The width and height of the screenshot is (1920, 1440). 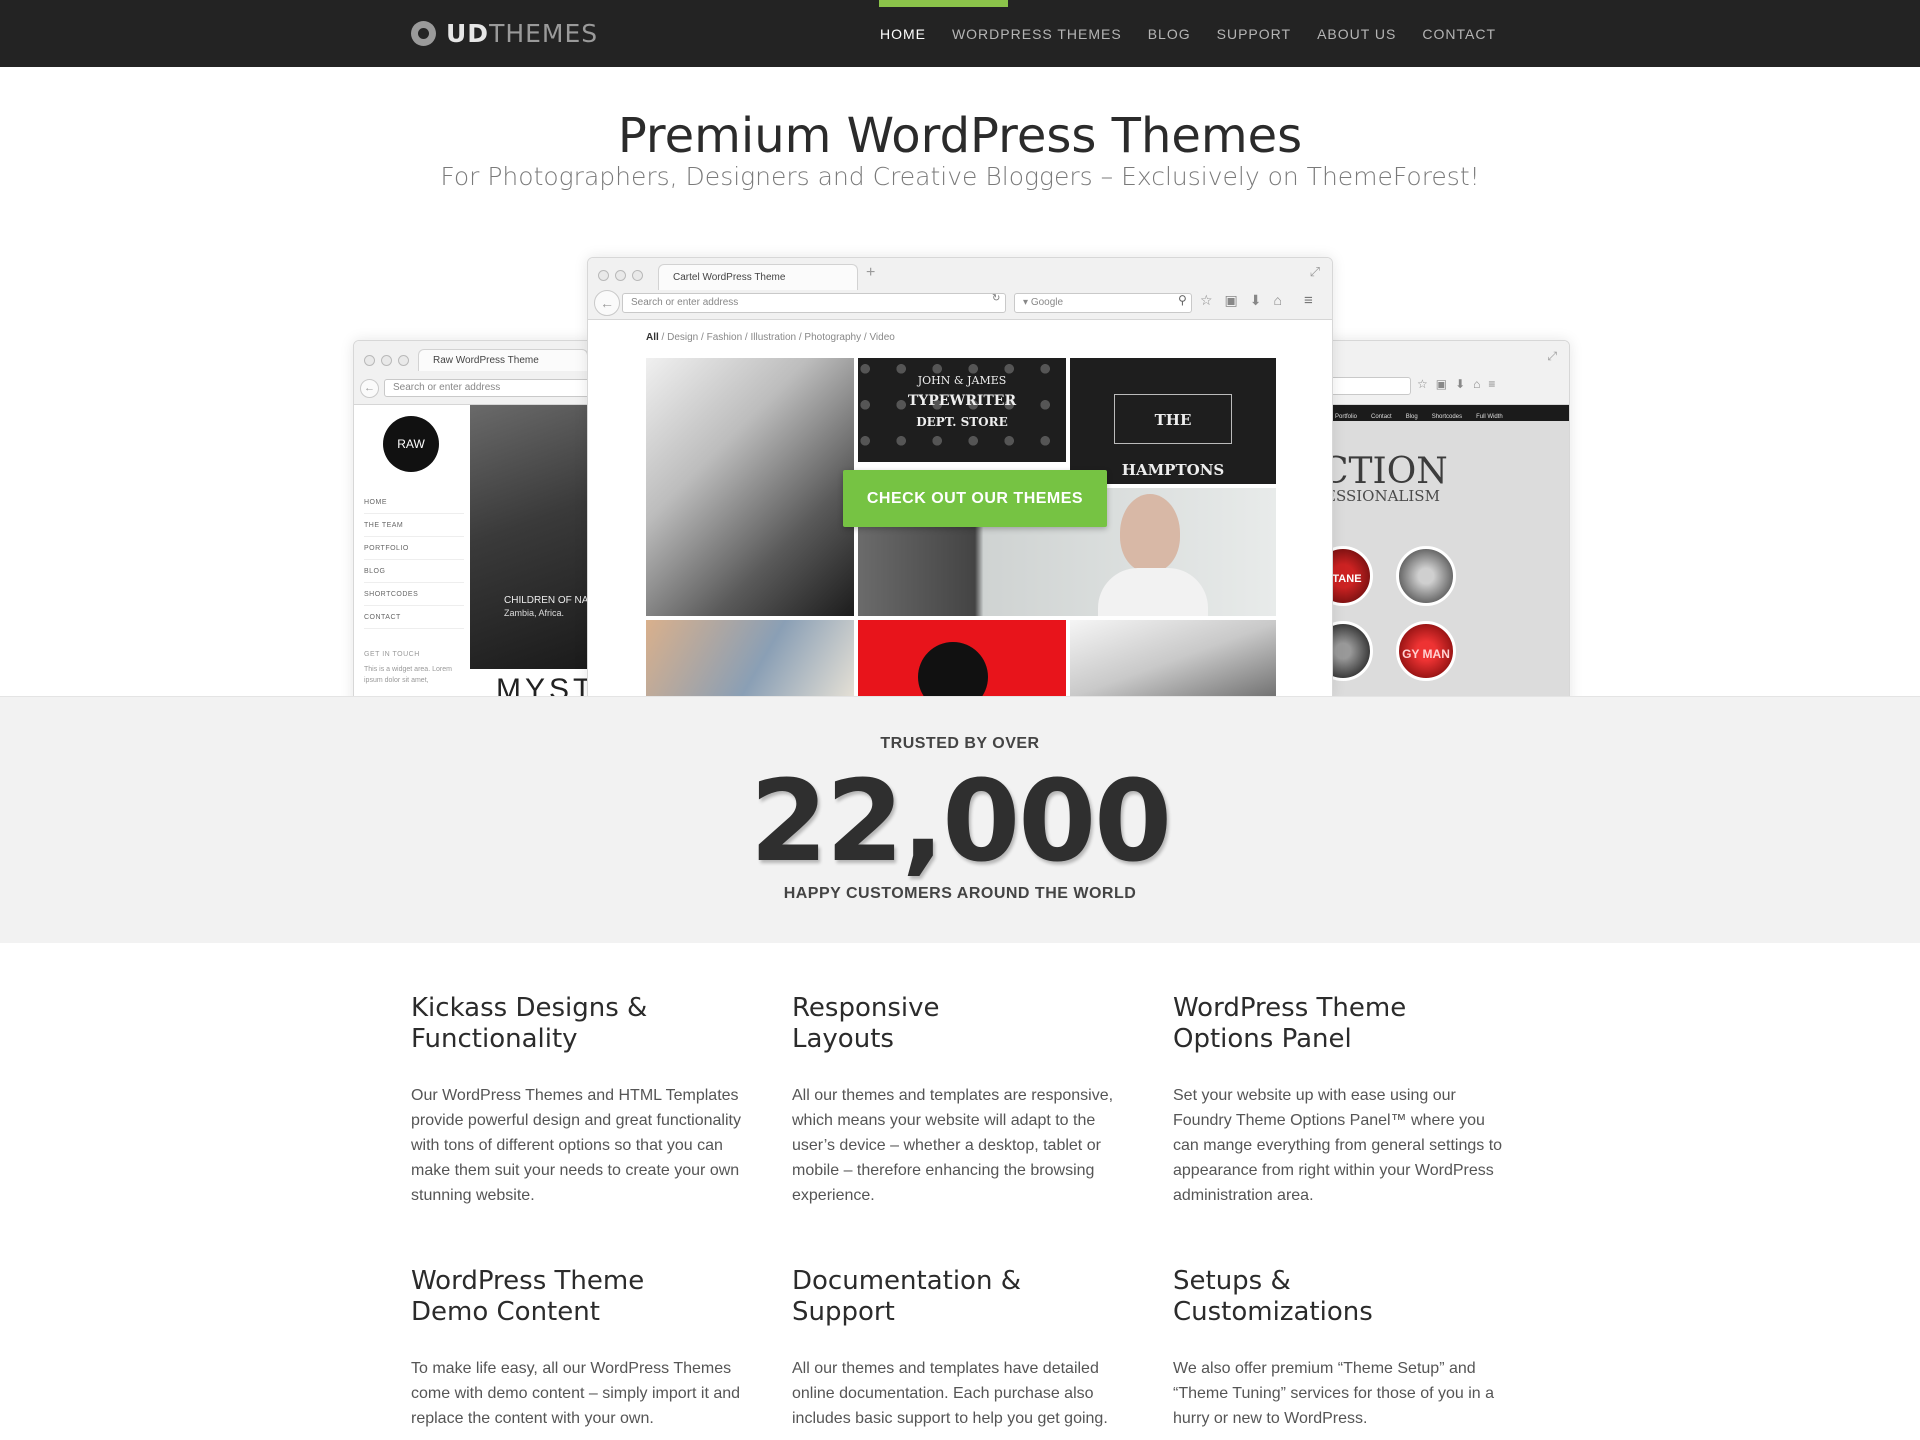 What do you see at coordinates (414, 548) in the screenshot?
I see `raw-menu-item: PORTFOLIO` at bounding box center [414, 548].